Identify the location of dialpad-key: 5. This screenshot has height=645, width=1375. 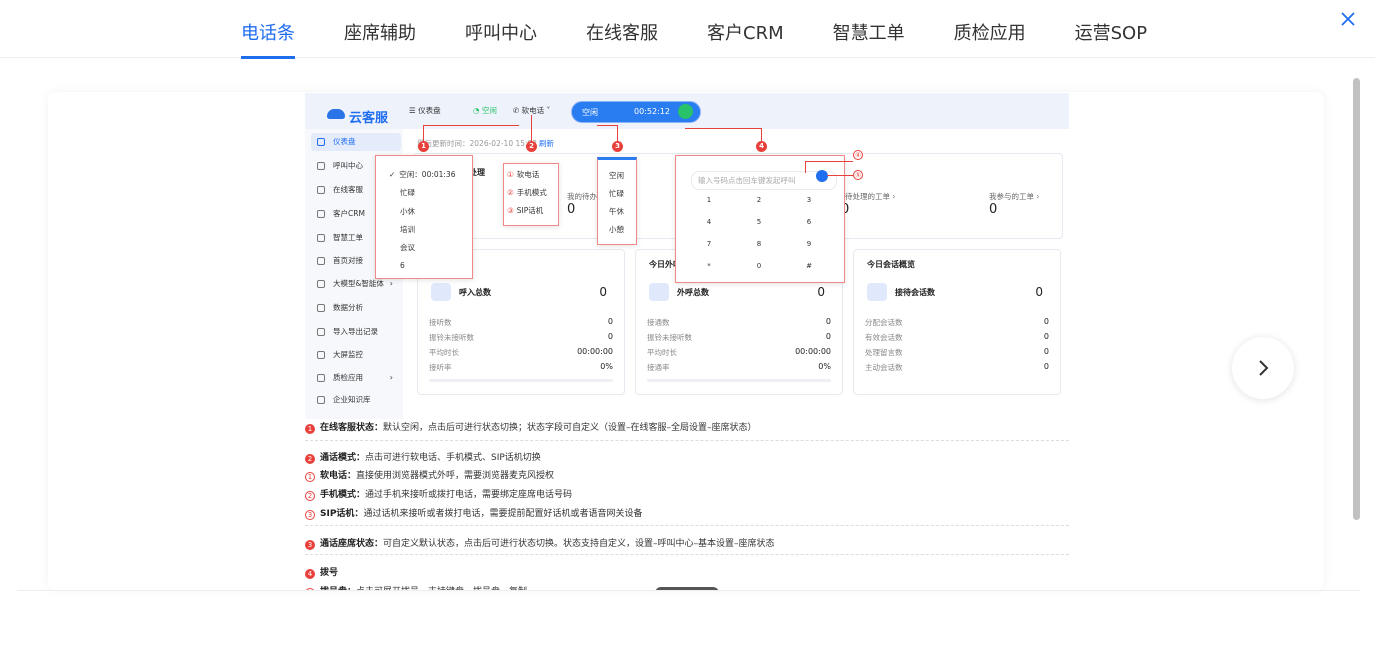
(759, 222).